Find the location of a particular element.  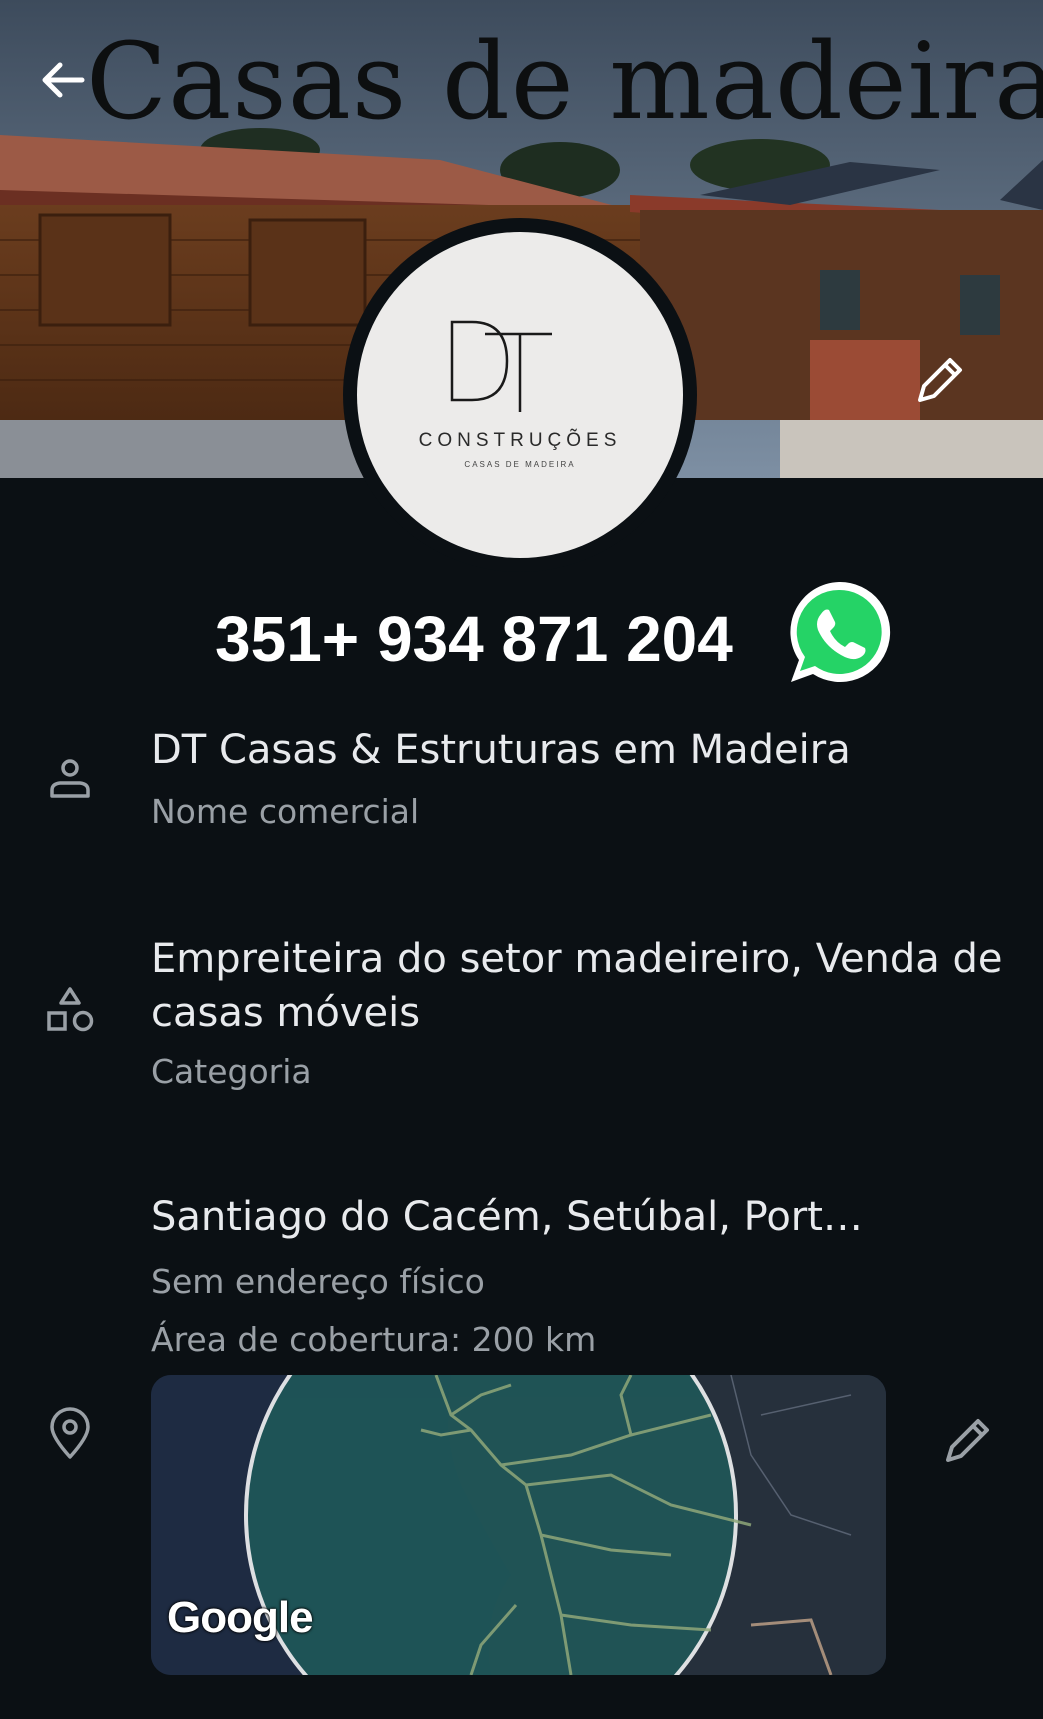

shapes-icon is located at coordinates (70, 1011).